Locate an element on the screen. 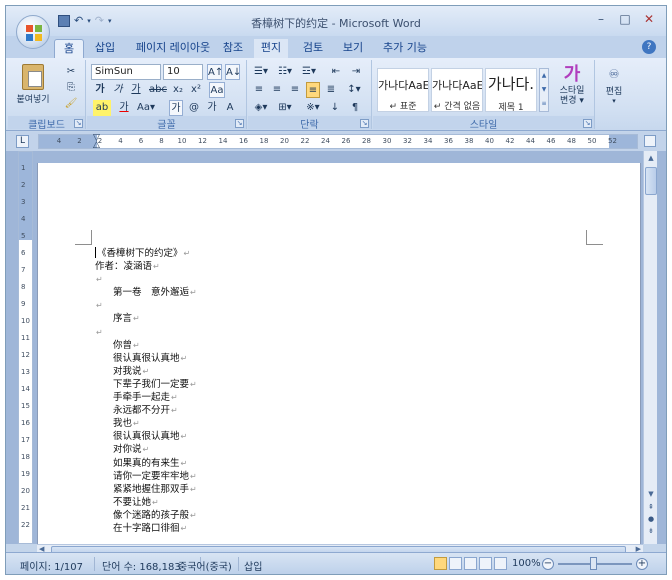 The width and height of the screenshot is (672, 580). scroll-down-icon: ▼ is located at coordinates (651, 494).